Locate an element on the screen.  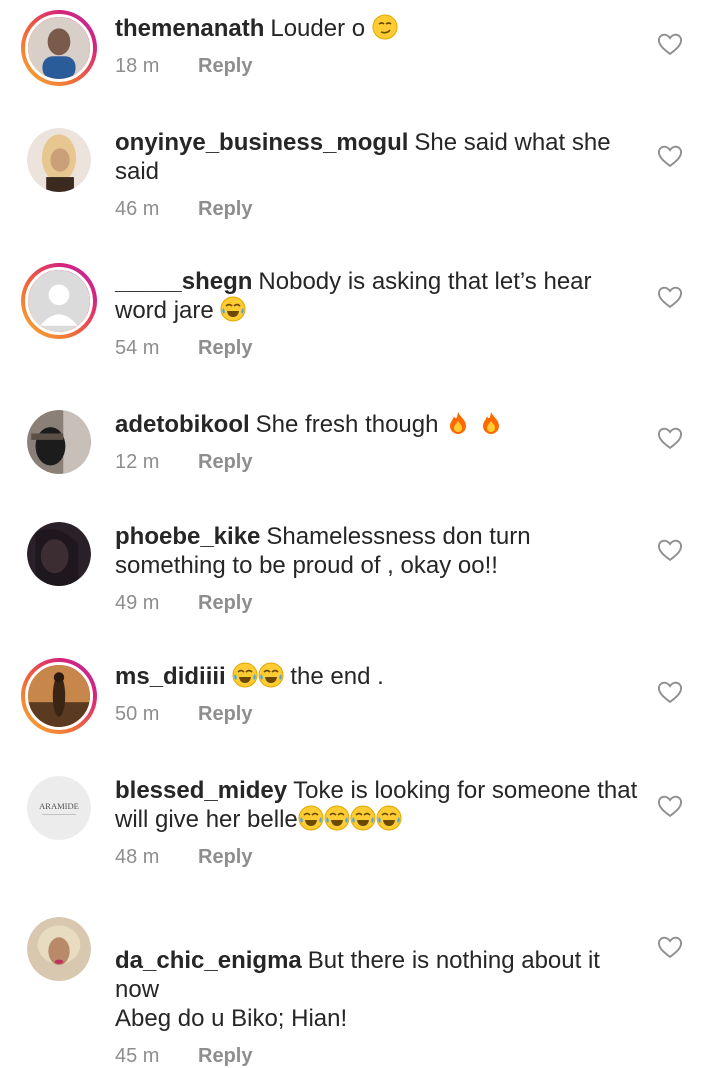
comment-text: ms_didiiii the end . is located at coordinates (380, 676).